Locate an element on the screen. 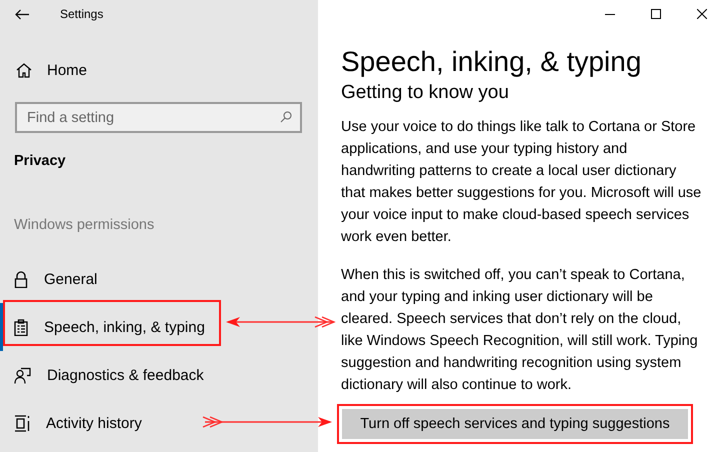 The image size is (725, 452). home-icon is located at coordinates (24, 70).